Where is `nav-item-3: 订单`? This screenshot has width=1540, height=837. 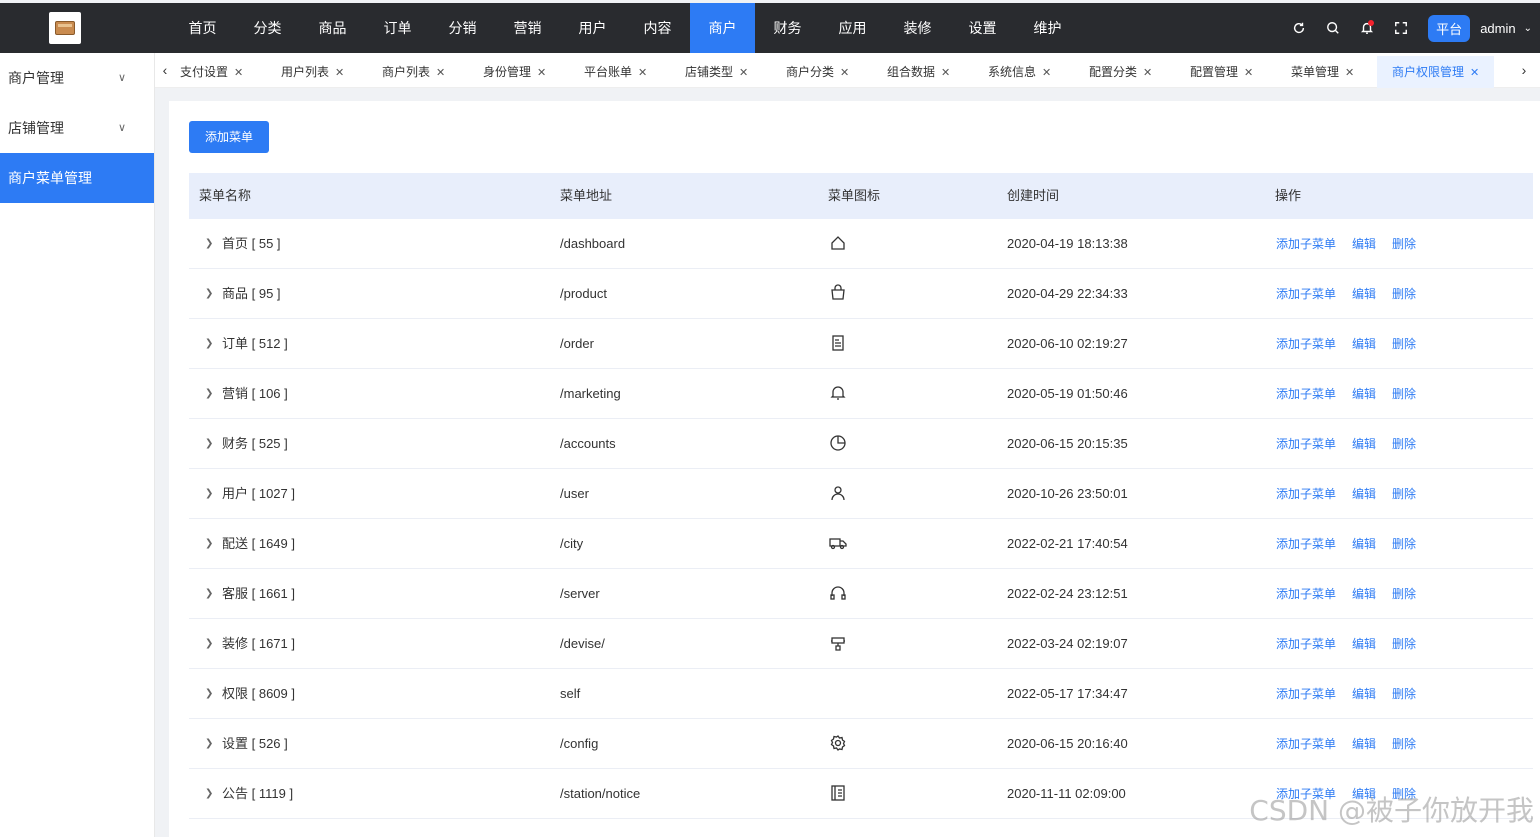
nav-item-3: 订单 is located at coordinates (397, 28).